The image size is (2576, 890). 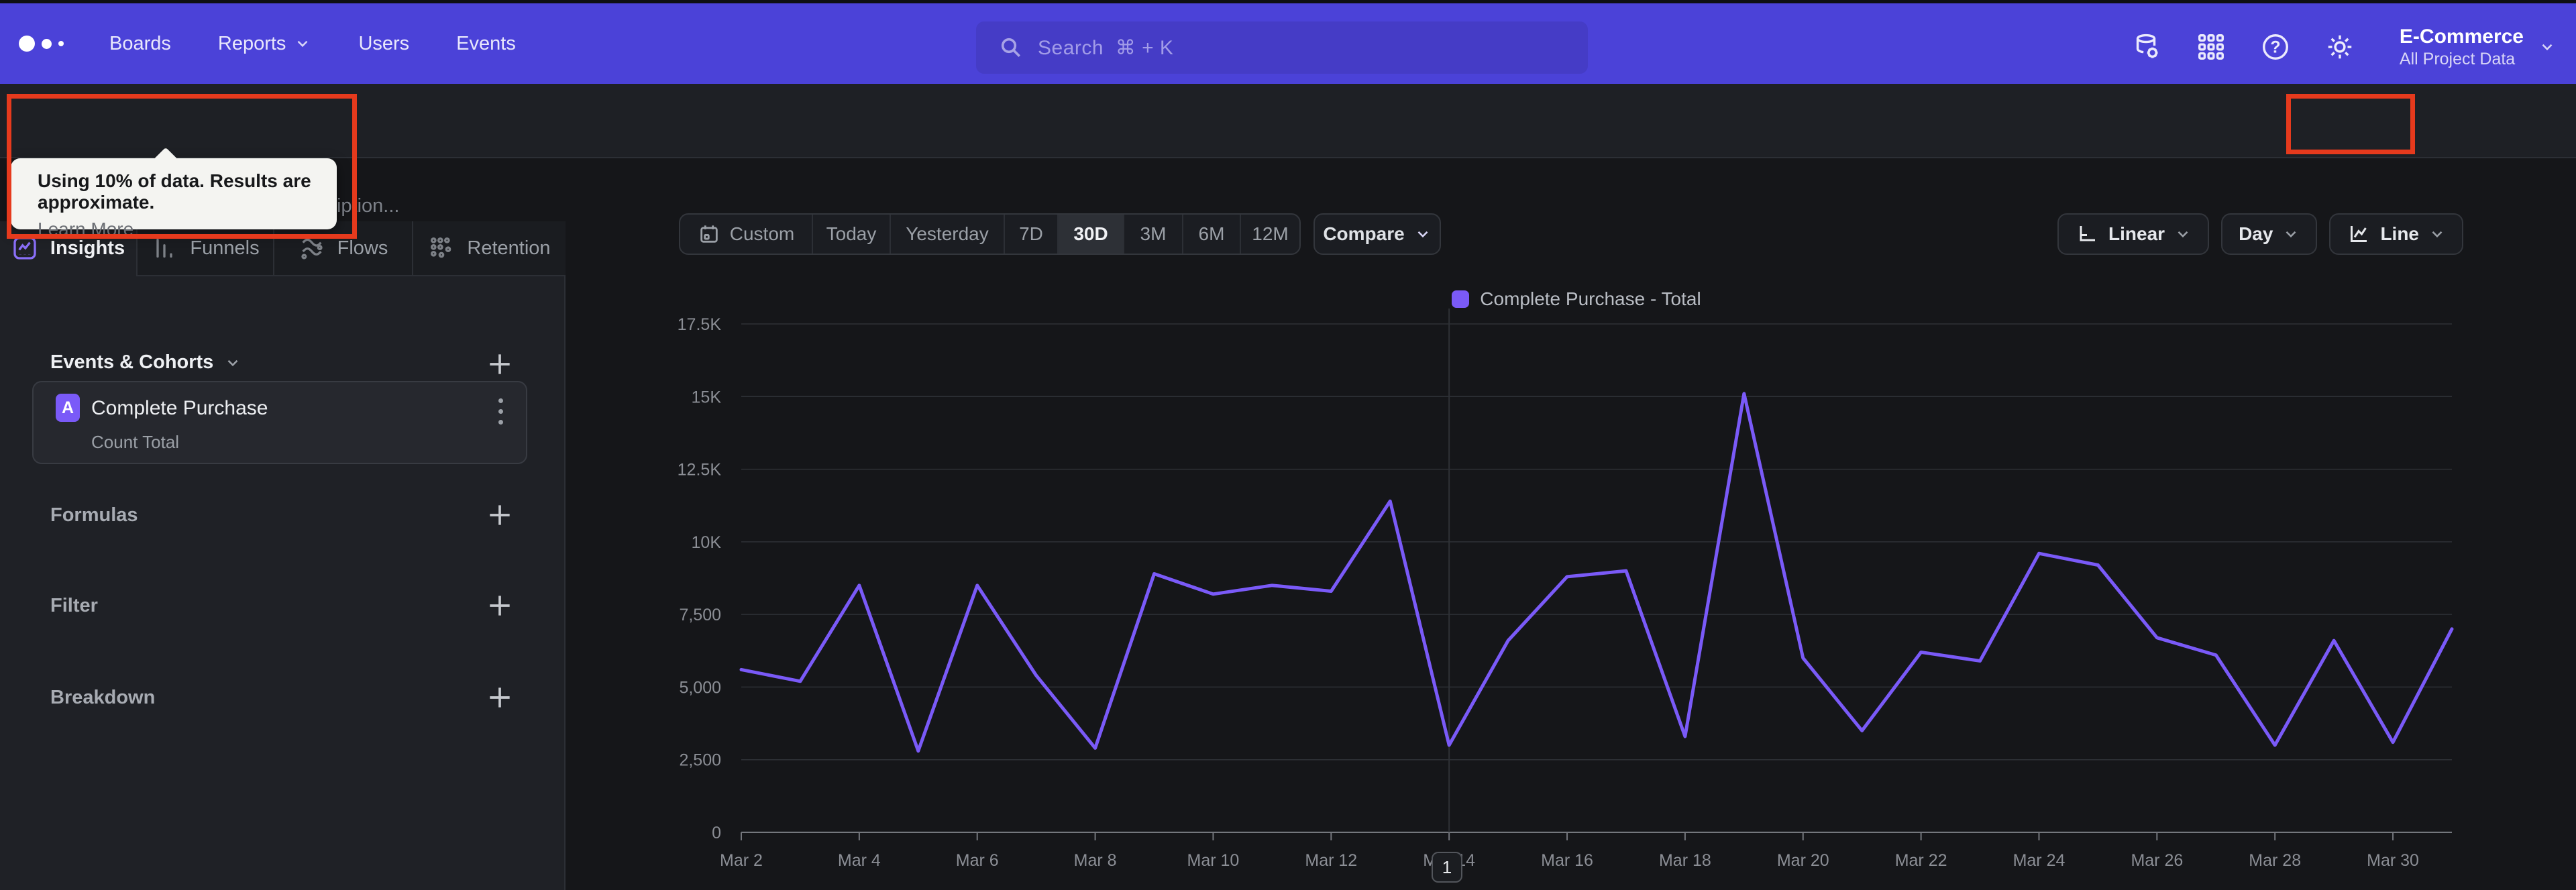 What do you see at coordinates (24, 248) in the screenshot?
I see `insights-icon` at bounding box center [24, 248].